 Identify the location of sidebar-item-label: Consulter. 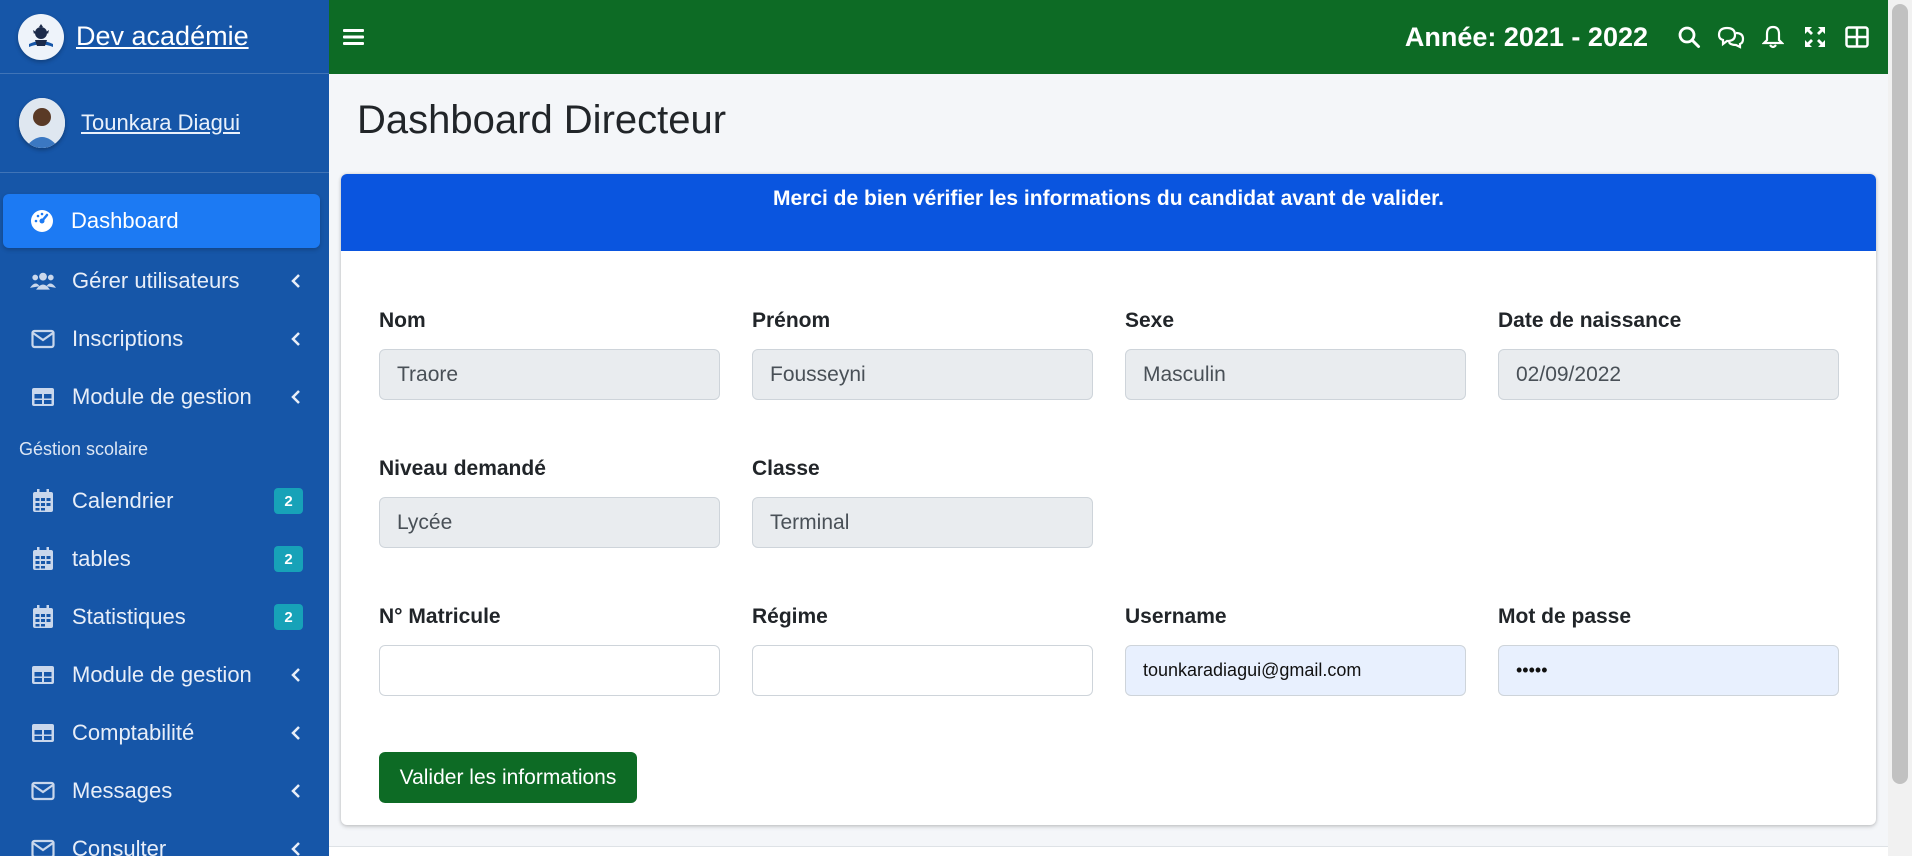
(119, 846).